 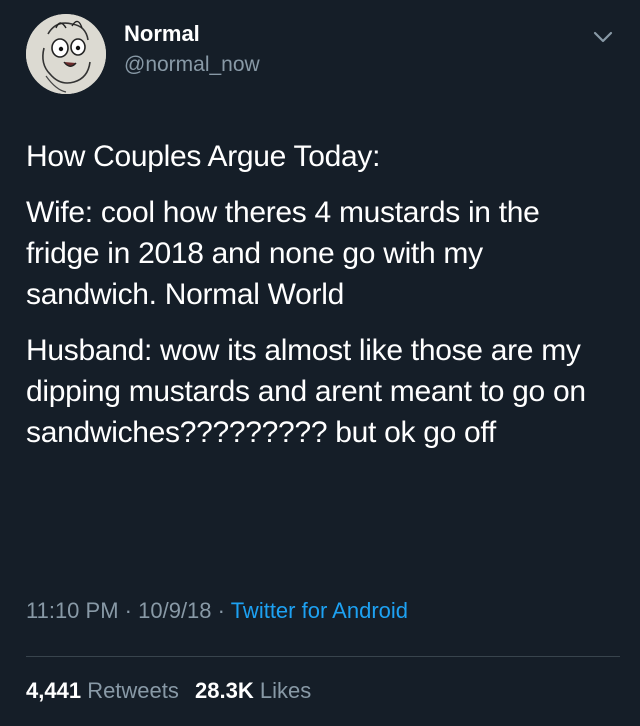 I want to click on author-display-name: Normal, so click(x=162, y=34).